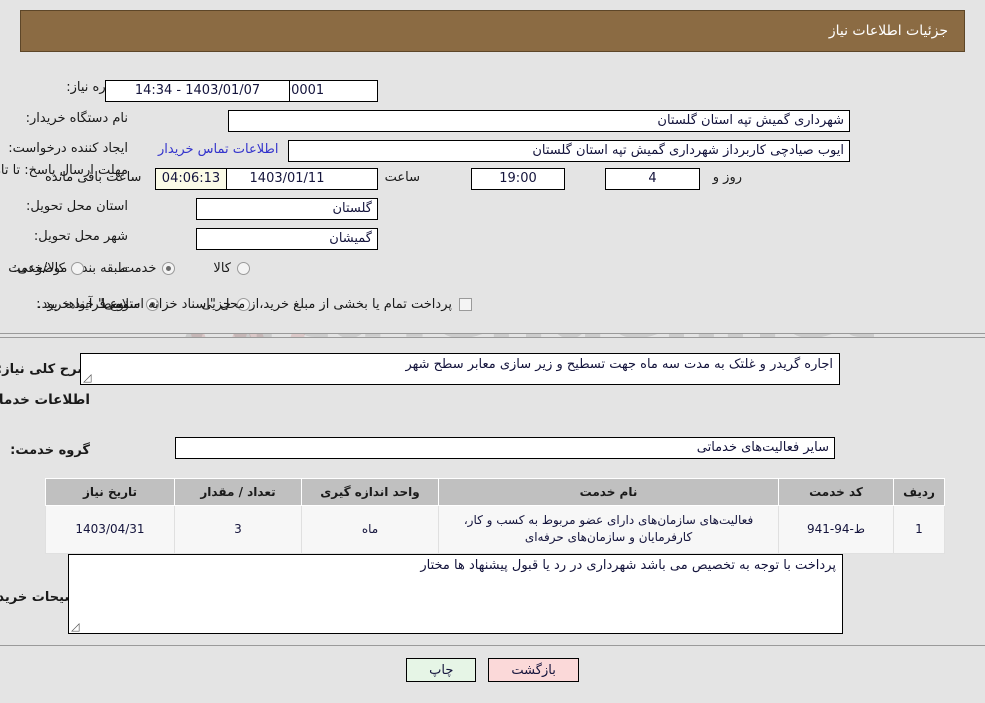 The width and height of the screenshot is (985, 703). Describe the element at coordinates (231, 268) in the screenshot. I see `radio-option-kala: کالا` at that location.